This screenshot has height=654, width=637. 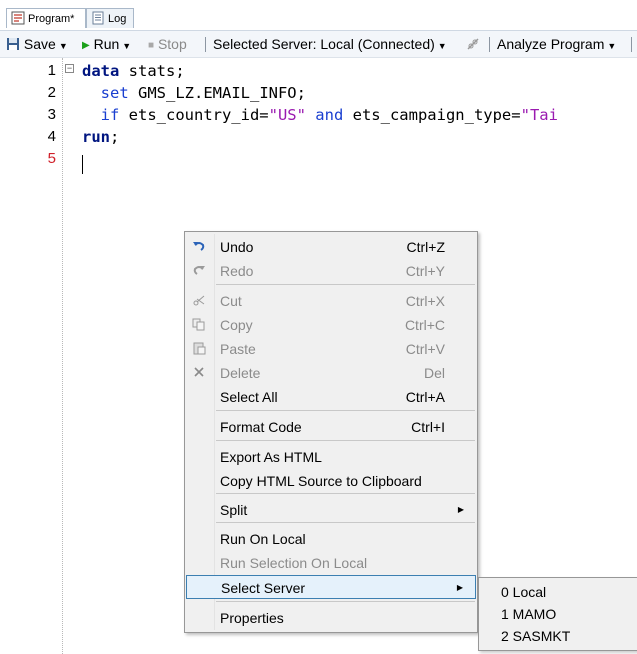 What do you see at coordinates (331, 349) in the screenshot?
I see `menu-item-paste: Paste Ctrl+V` at bounding box center [331, 349].